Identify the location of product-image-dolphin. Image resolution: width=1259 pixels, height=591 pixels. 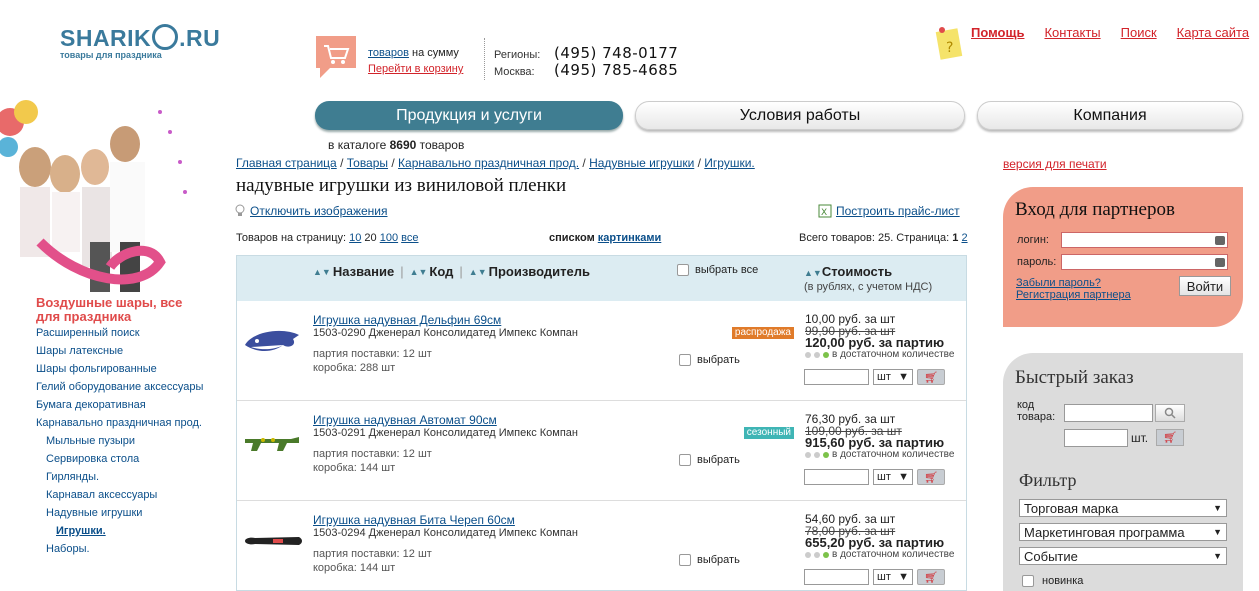
(273, 342).